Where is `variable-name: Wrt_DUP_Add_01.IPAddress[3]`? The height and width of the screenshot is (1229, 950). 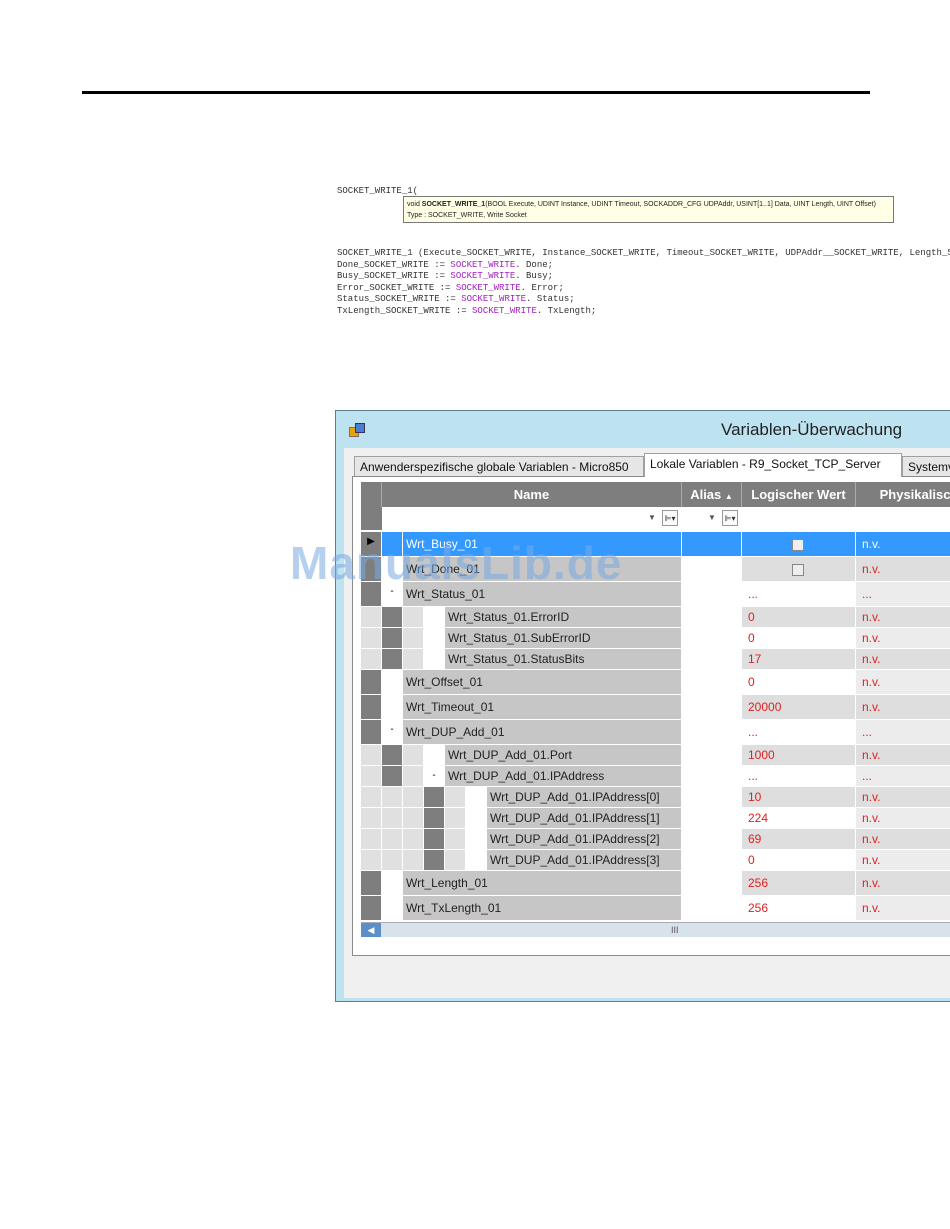
variable-name: Wrt_DUP_Add_01.IPAddress[3] is located at coordinates (584, 860).